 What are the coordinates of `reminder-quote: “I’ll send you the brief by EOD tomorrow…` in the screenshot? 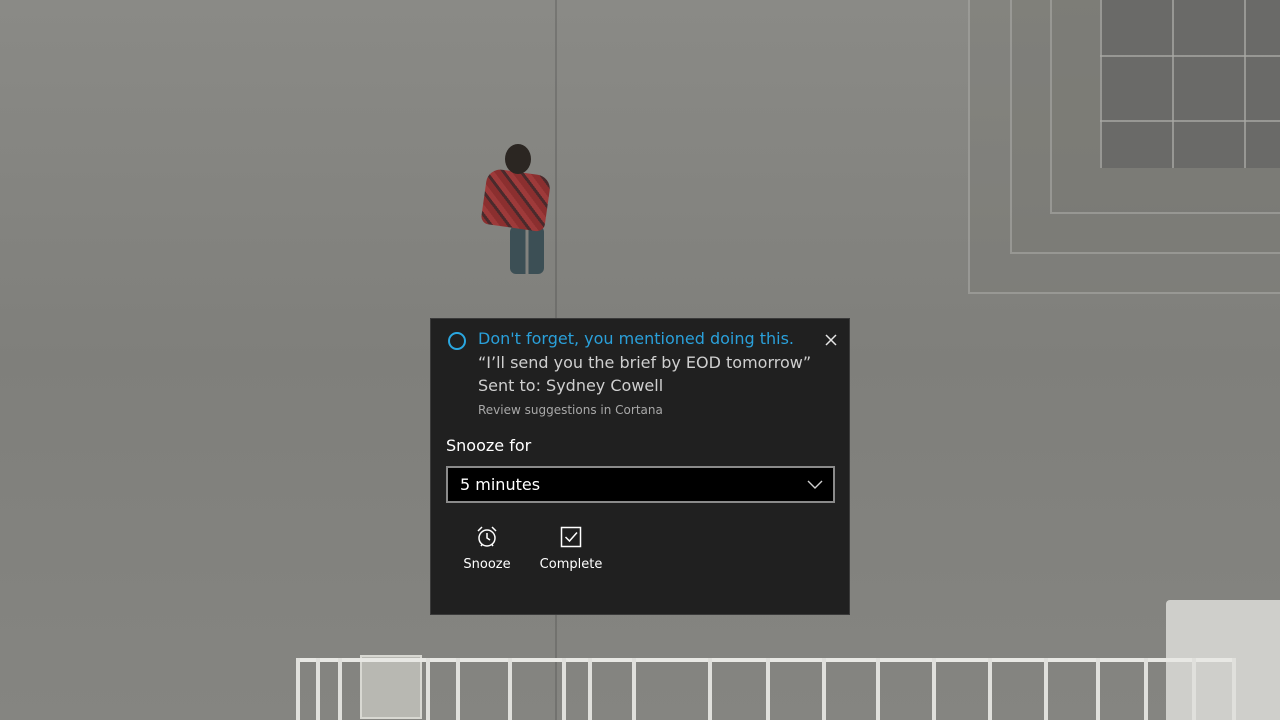 It's located at (645, 362).